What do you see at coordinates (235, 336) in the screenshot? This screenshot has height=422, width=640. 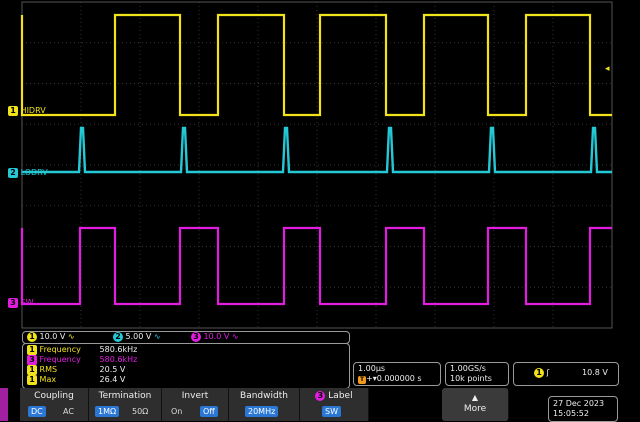 I see `bw-limit-icon-3: ∿` at bounding box center [235, 336].